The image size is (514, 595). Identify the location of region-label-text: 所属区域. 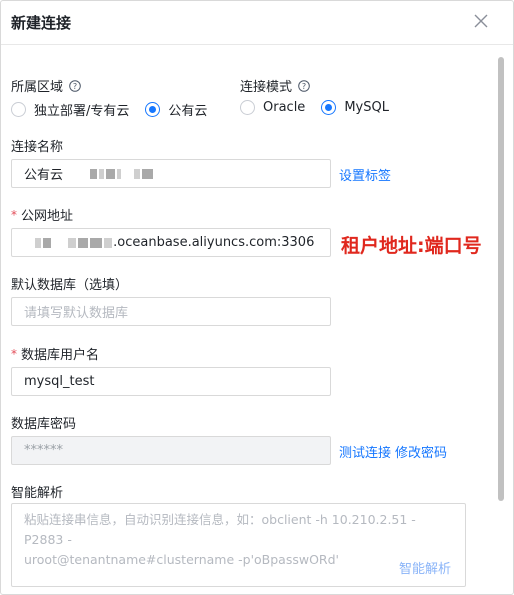
(37, 87).